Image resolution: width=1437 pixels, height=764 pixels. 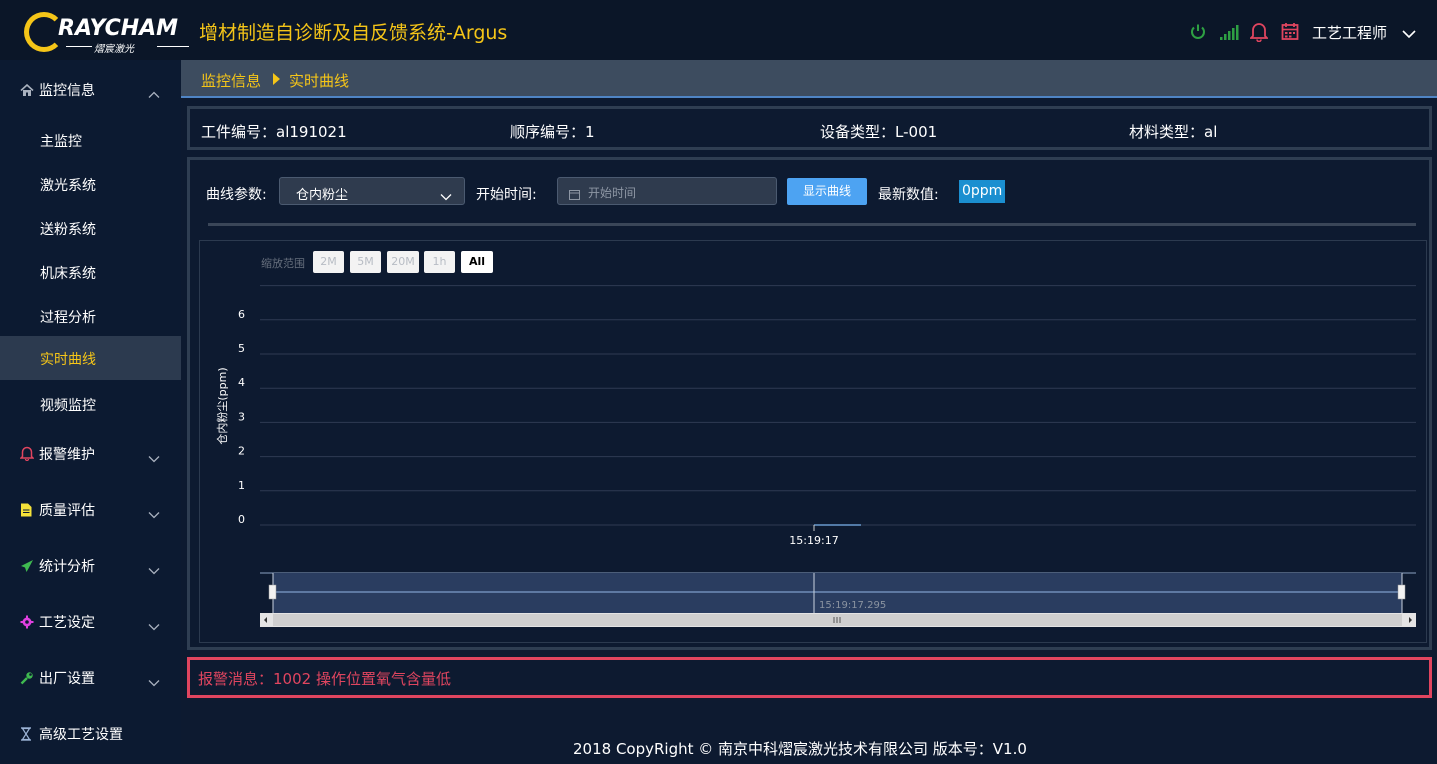 What do you see at coordinates (241, 519) in the screenshot?
I see `y-tick-label: 0` at bounding box center [241, 519].